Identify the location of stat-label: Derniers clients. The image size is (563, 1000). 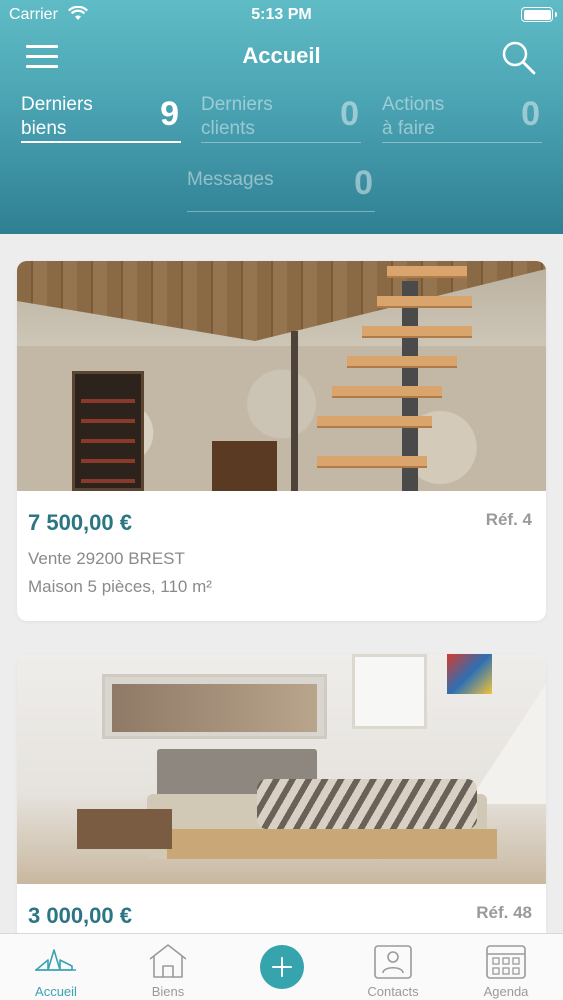
(237, 116).